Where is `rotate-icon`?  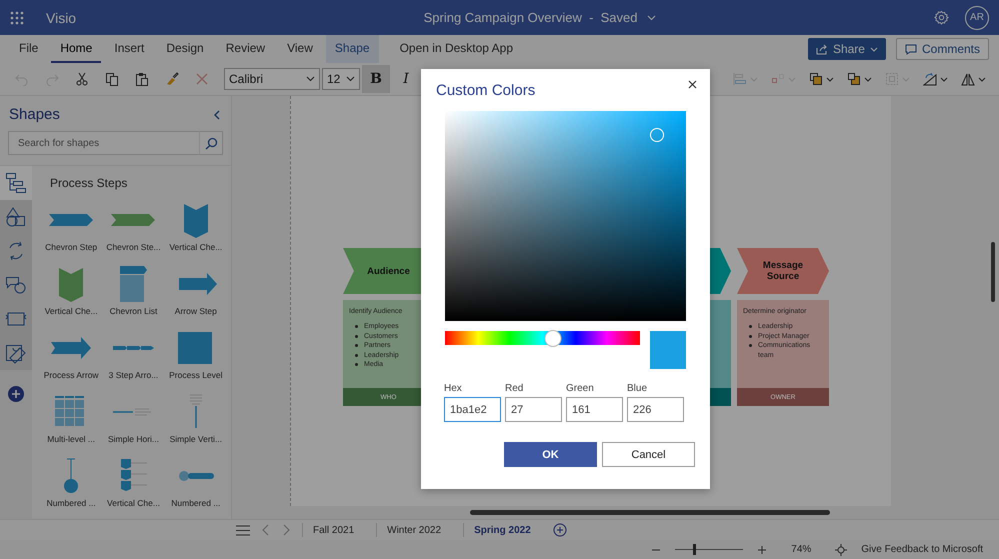 rotate-icon is located at coordinates (929, 79).